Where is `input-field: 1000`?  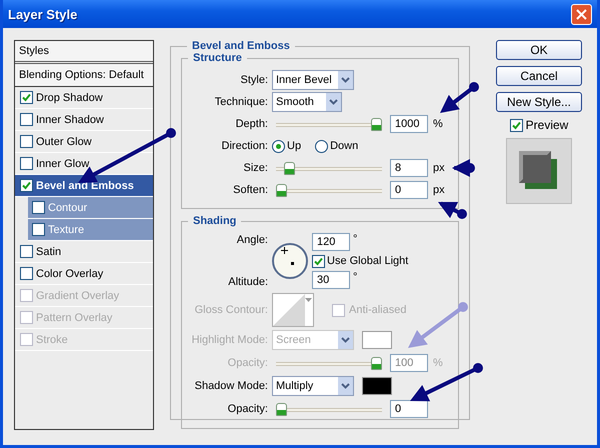 input-field: 1000 is located at coordinates (409, 124).